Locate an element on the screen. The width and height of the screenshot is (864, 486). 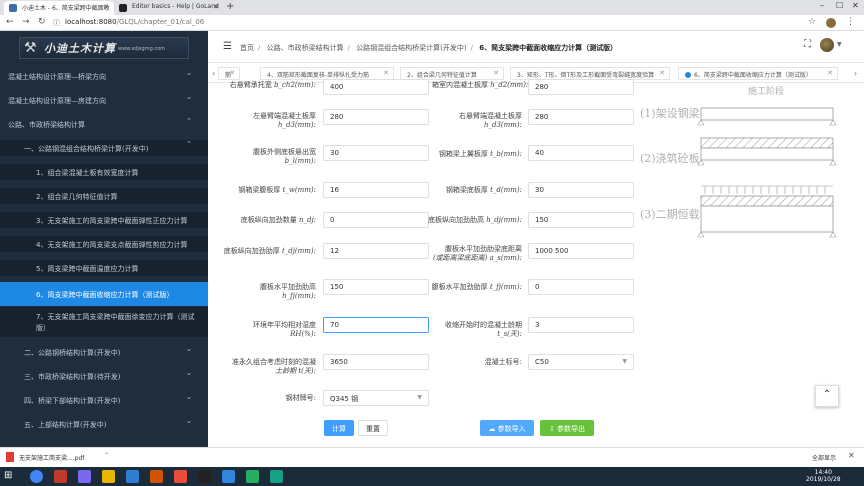
download-bar: 无支架施工简支梁....pdf ⌃ 全部显示 ✕ is located at coordinates (432, 457).